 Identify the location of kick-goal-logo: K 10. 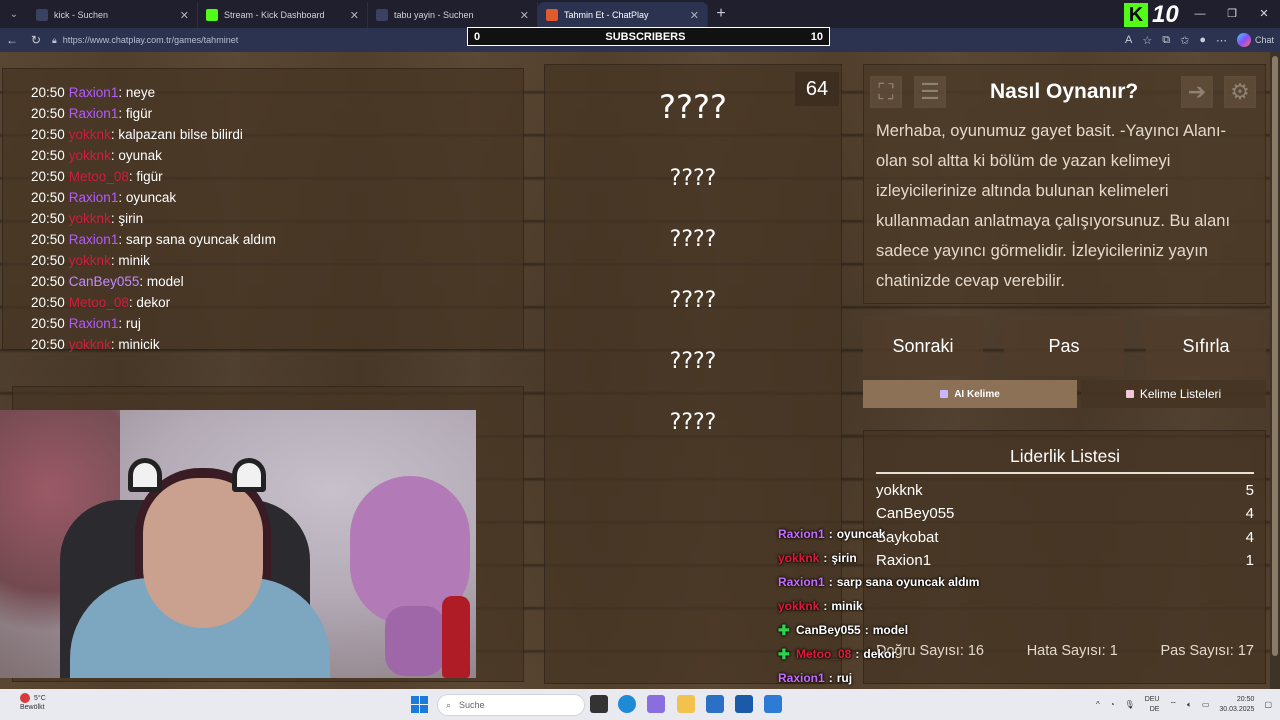
(1151, 14).